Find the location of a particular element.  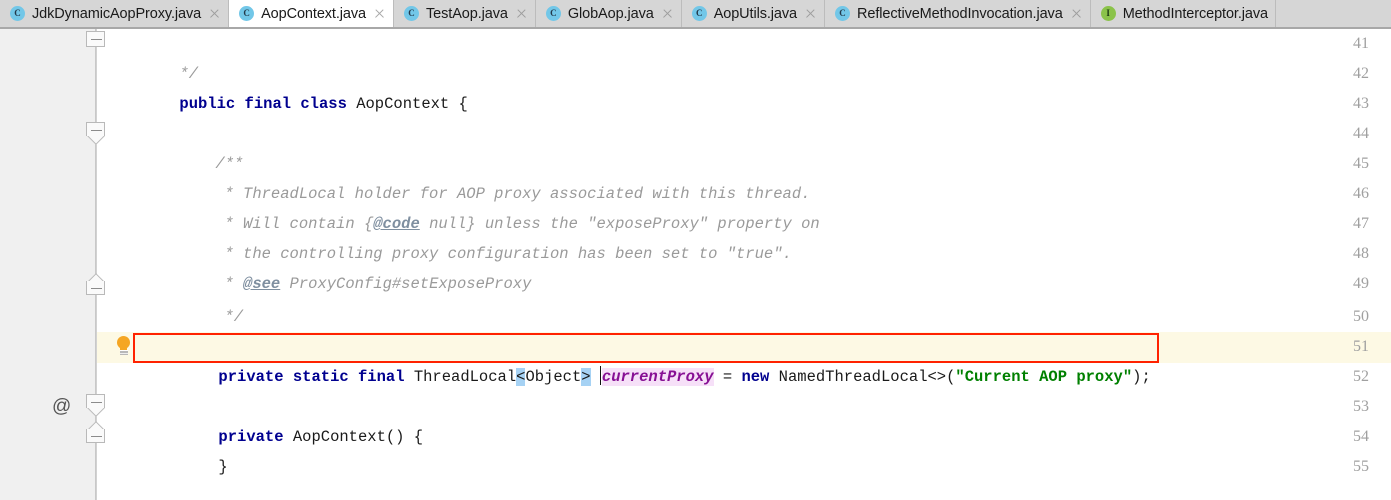

editor-tab-testaop: C TestAop.java is located at coordinates (465, 13).